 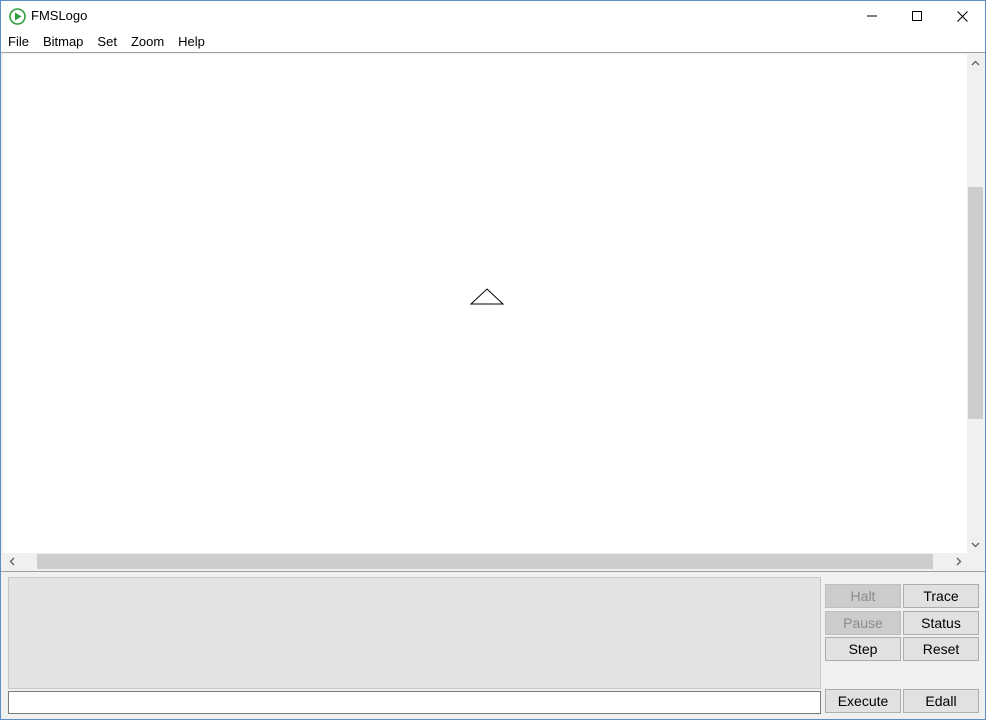 I want to click on vertical-scrollbar, so click(x=975, y=303).